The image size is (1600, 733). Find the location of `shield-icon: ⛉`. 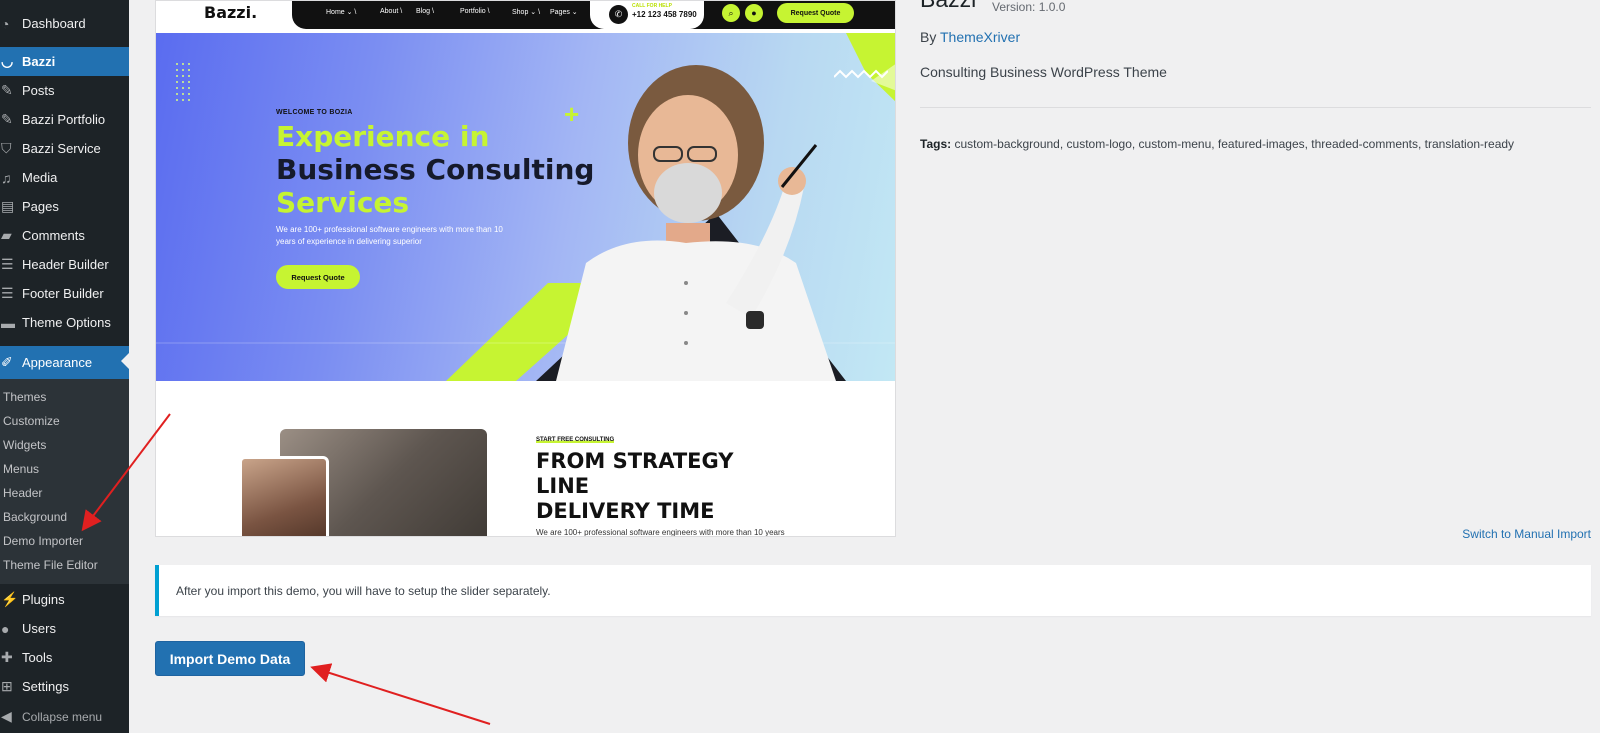

shield-icon: ⛉ is located at coordinates (6, 148).